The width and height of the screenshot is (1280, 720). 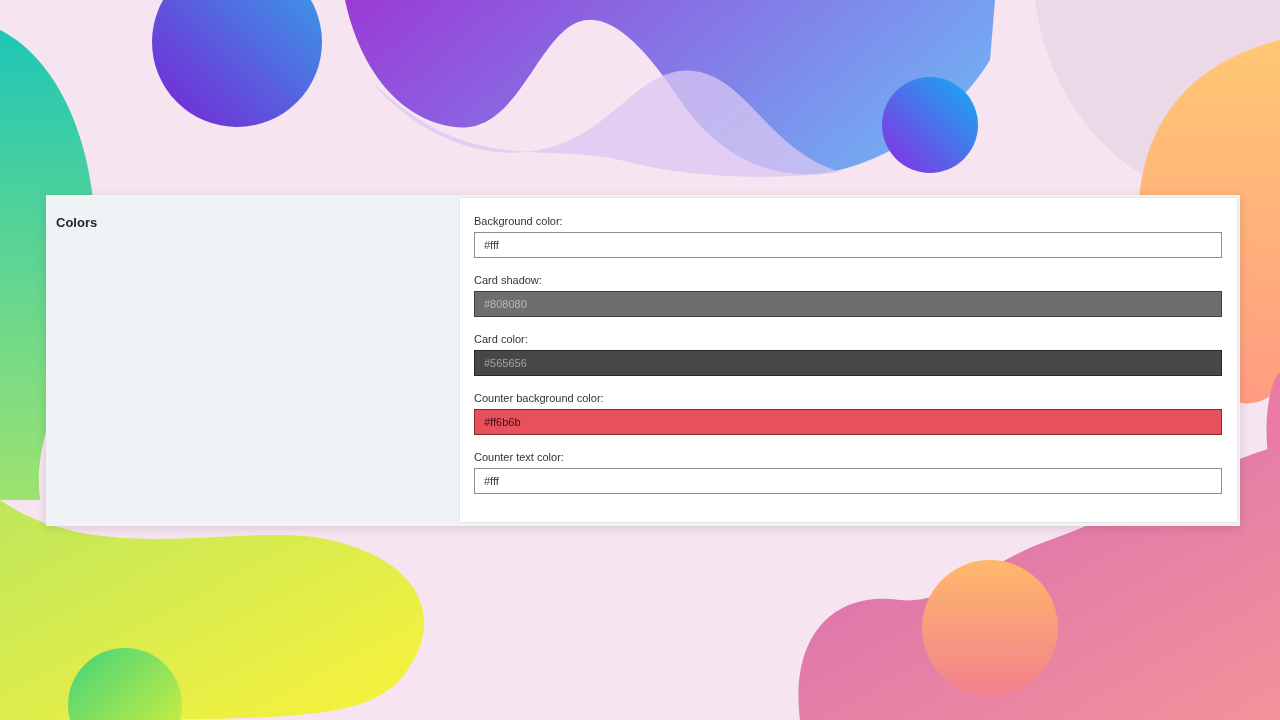 I want to click on color-input-field: #565656, so click(x=848, y=363).